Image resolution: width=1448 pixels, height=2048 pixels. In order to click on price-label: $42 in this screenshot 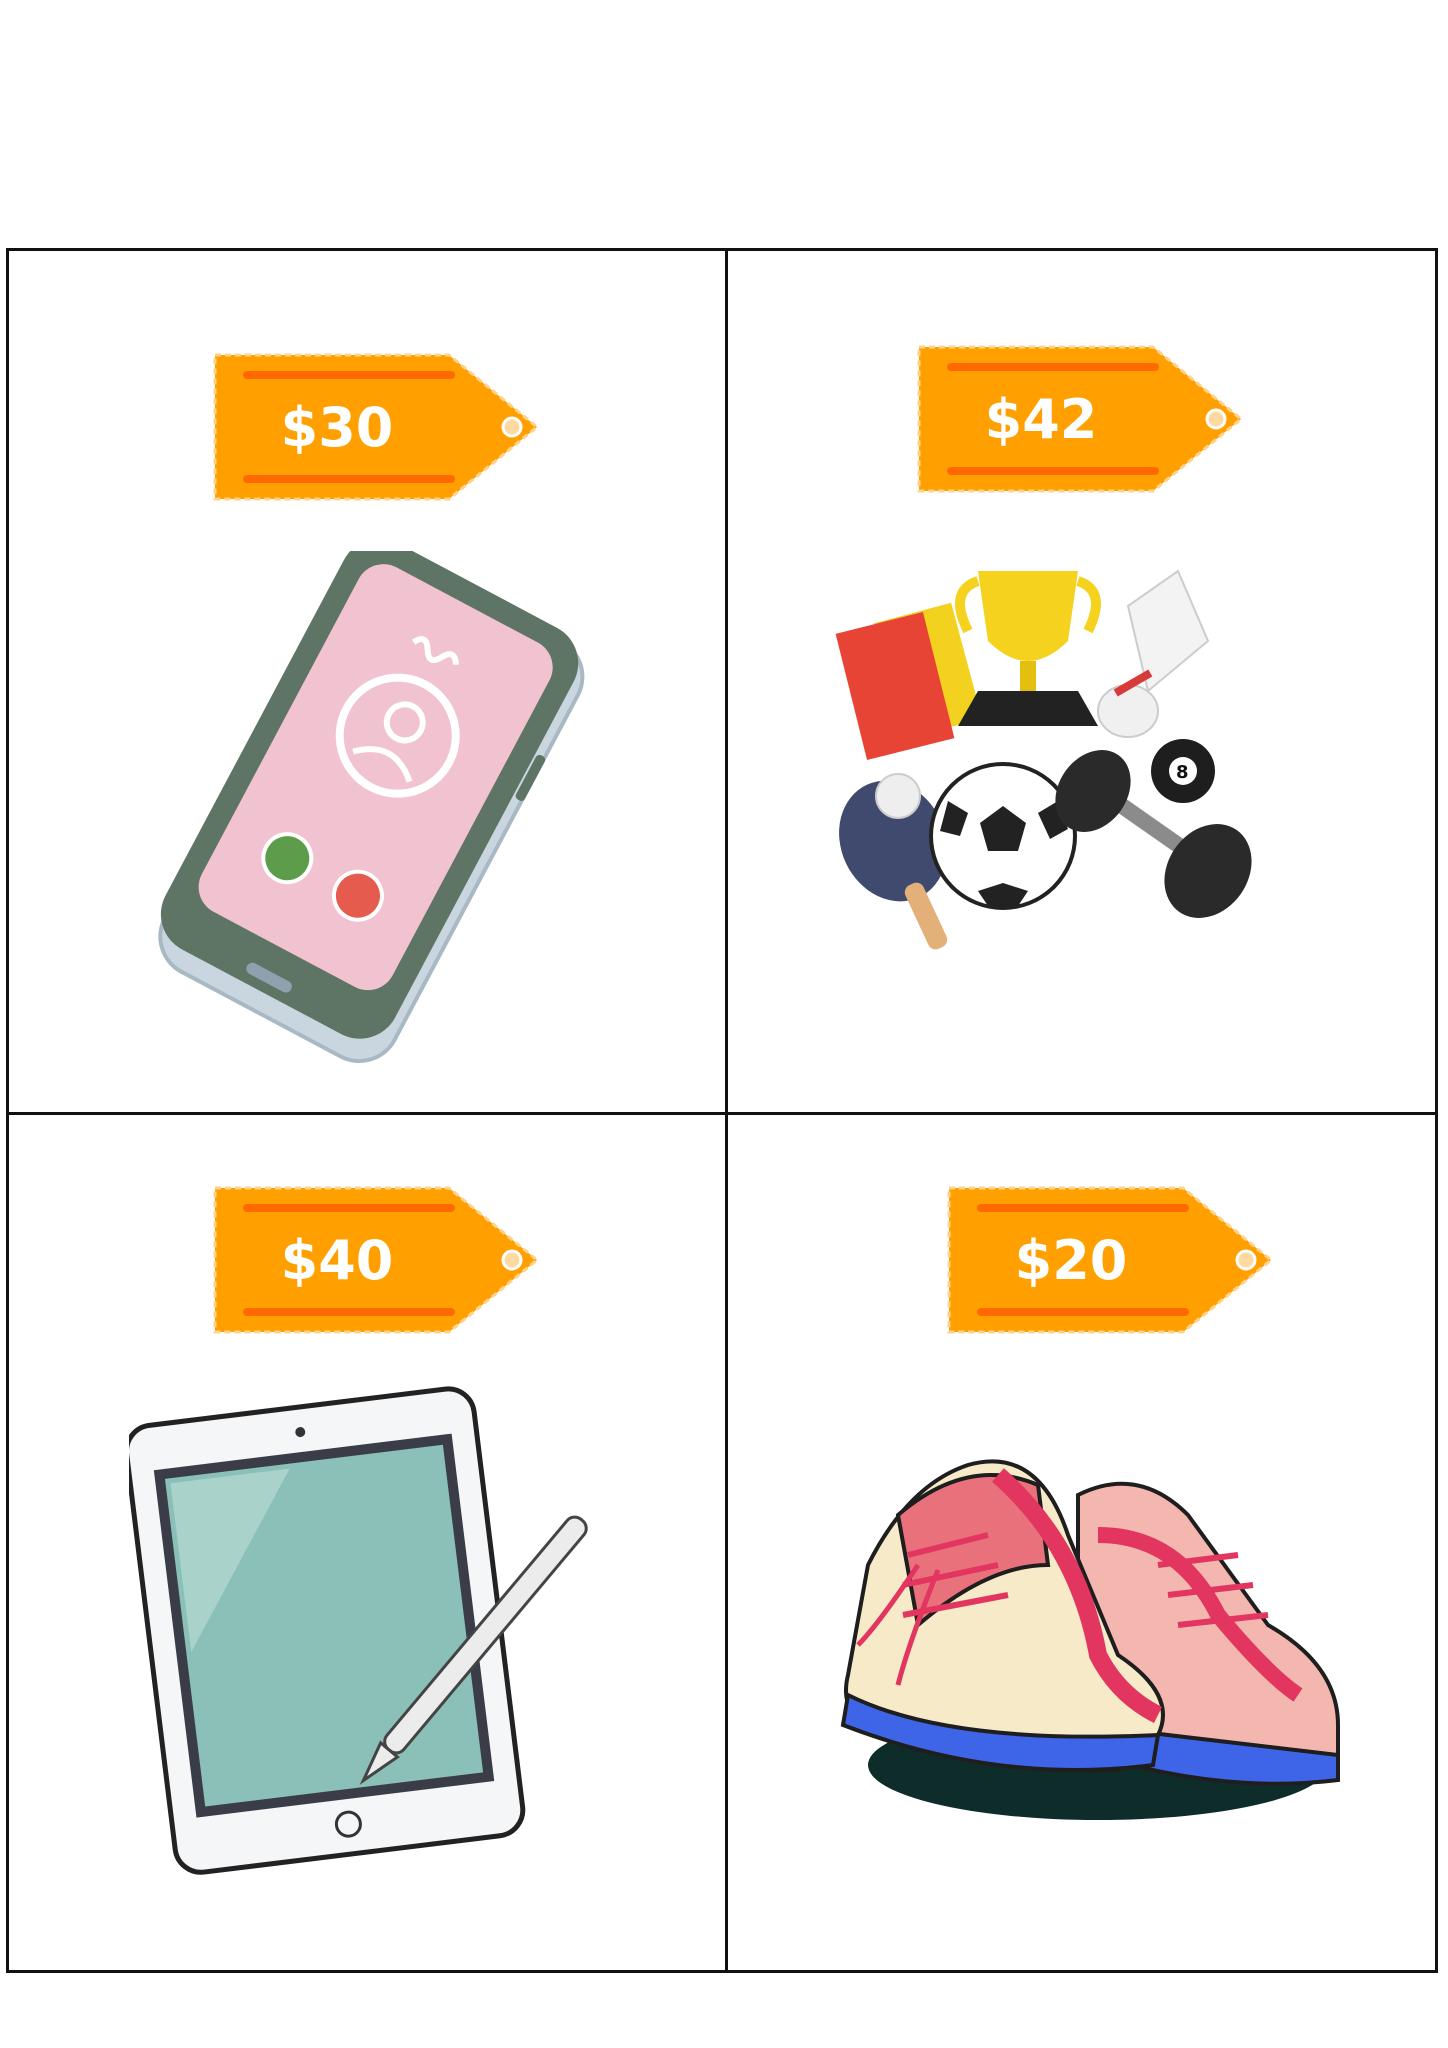, I will do `click(1041, 419)`.